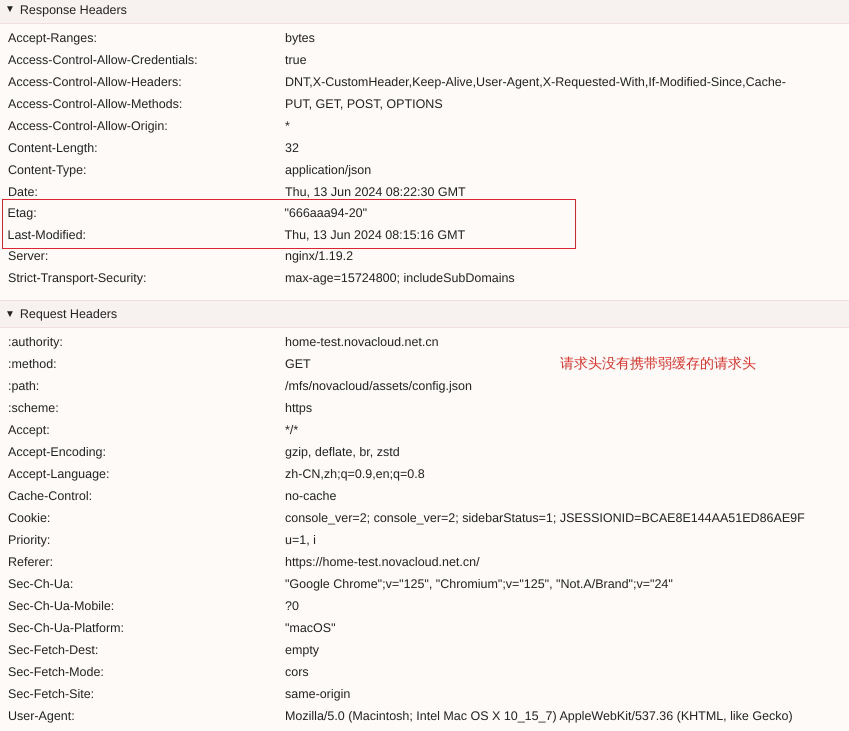  Describe the element at coordinates (29, 540) in the screenshot. I see `header-name: Priority:` at that location.